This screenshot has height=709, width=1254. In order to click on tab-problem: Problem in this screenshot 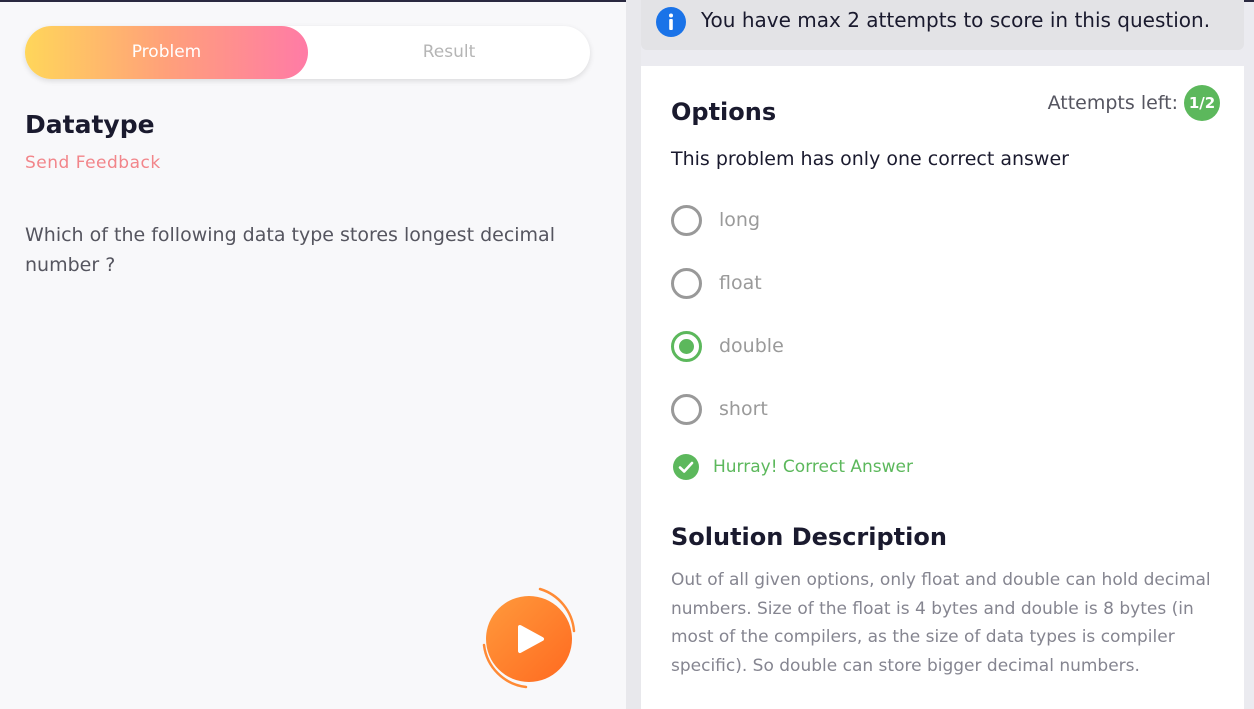, I will do `click(166, 52)`.